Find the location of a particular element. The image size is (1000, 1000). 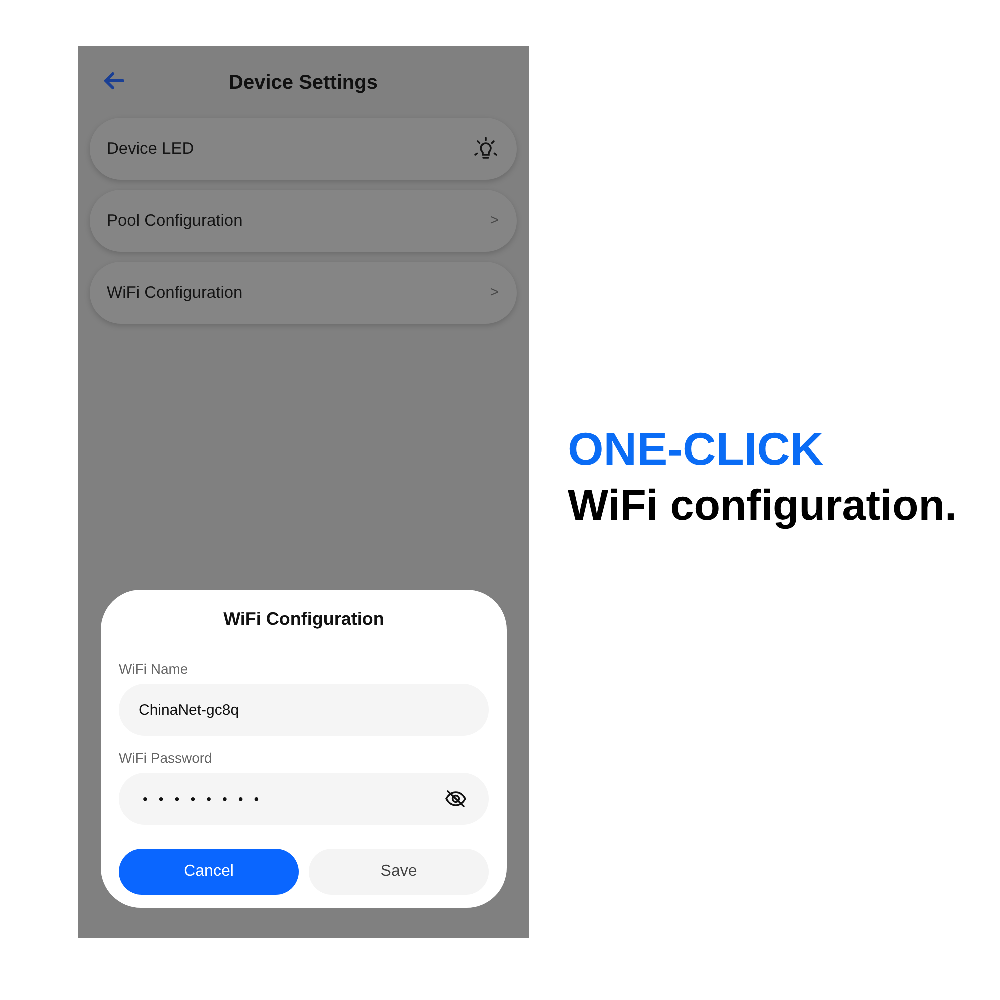

back-button is located at coordinates (115, 81).